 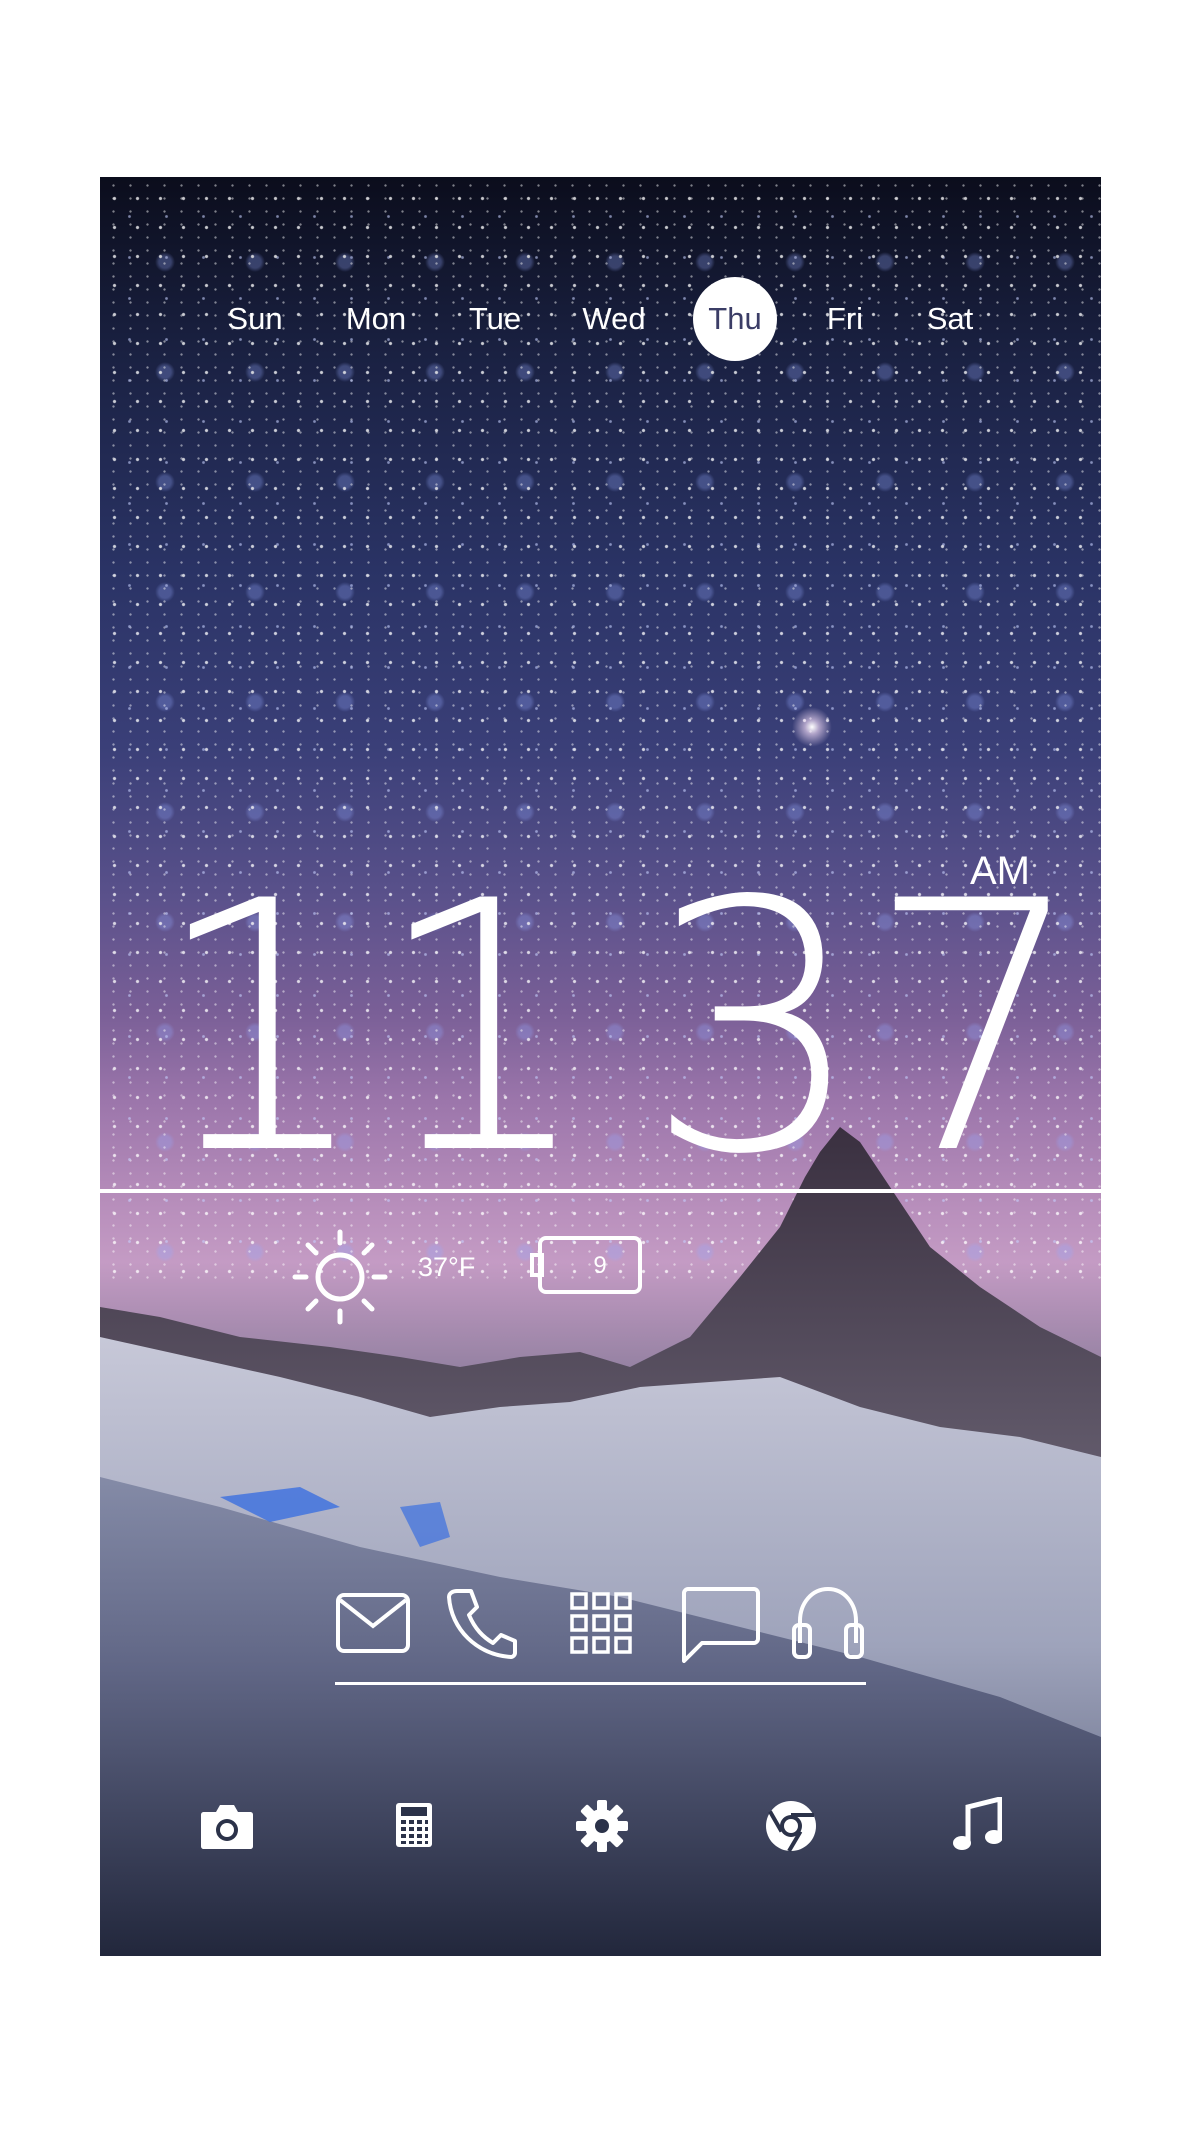 I want to click on temperature-label: 37°F, so click(x=447, y=1267).